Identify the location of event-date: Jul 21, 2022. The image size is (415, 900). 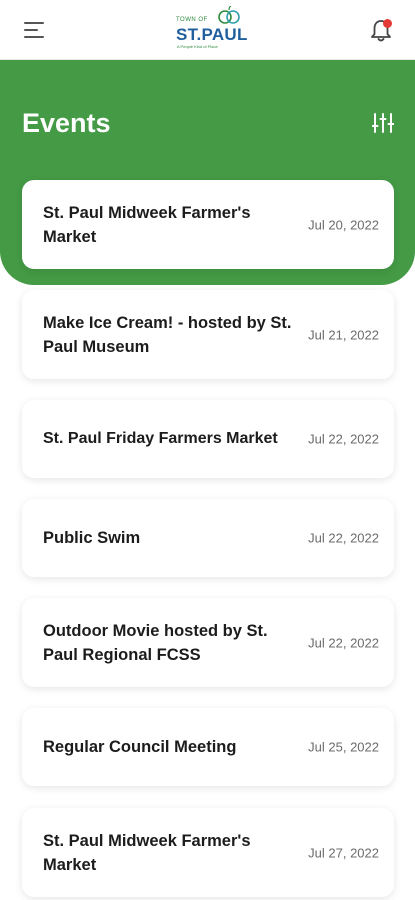
(343, 334).